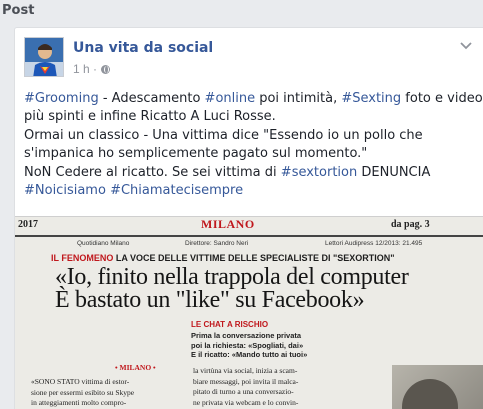 The image size is (483, 409). What do you see at coordinates (106, 69) in the screenshot?
I see `globe-icon` at bounding box center [106, 69].